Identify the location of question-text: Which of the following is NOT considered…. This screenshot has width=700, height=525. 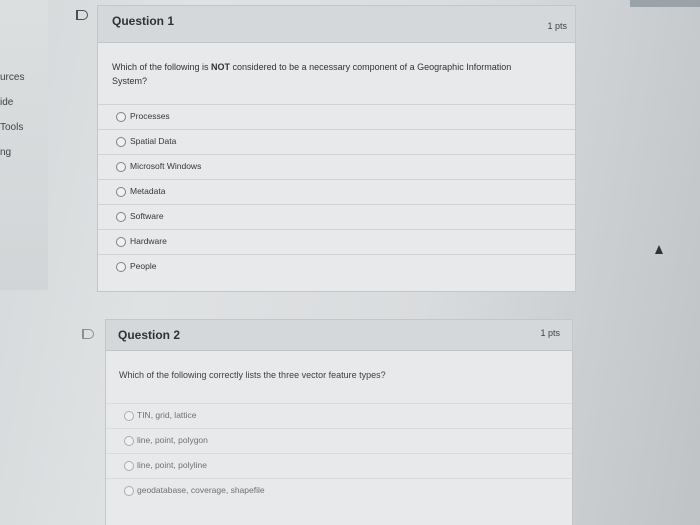
(312, 74).